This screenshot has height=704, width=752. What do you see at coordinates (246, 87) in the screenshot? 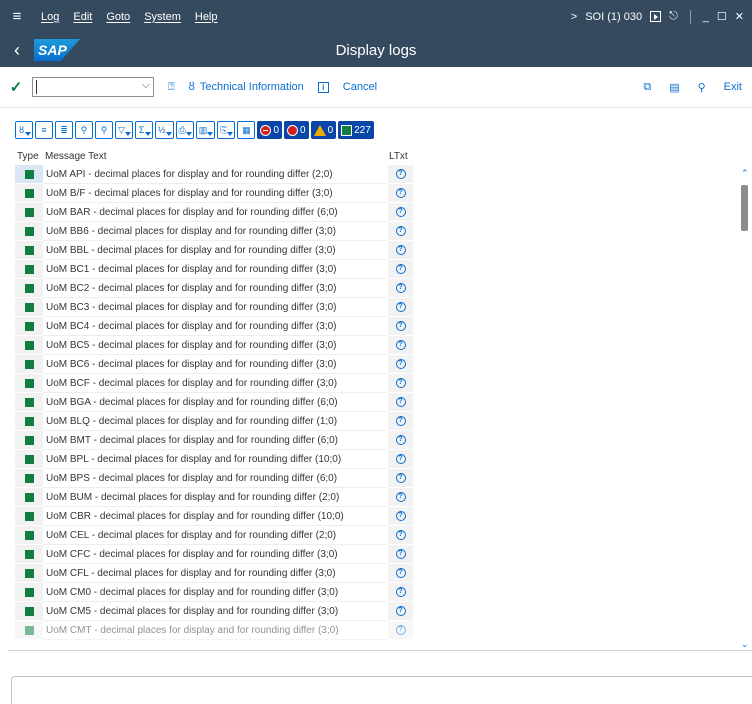
I see `technical-information-button: ȣ Technical Information` at bounding box center [246, 87].